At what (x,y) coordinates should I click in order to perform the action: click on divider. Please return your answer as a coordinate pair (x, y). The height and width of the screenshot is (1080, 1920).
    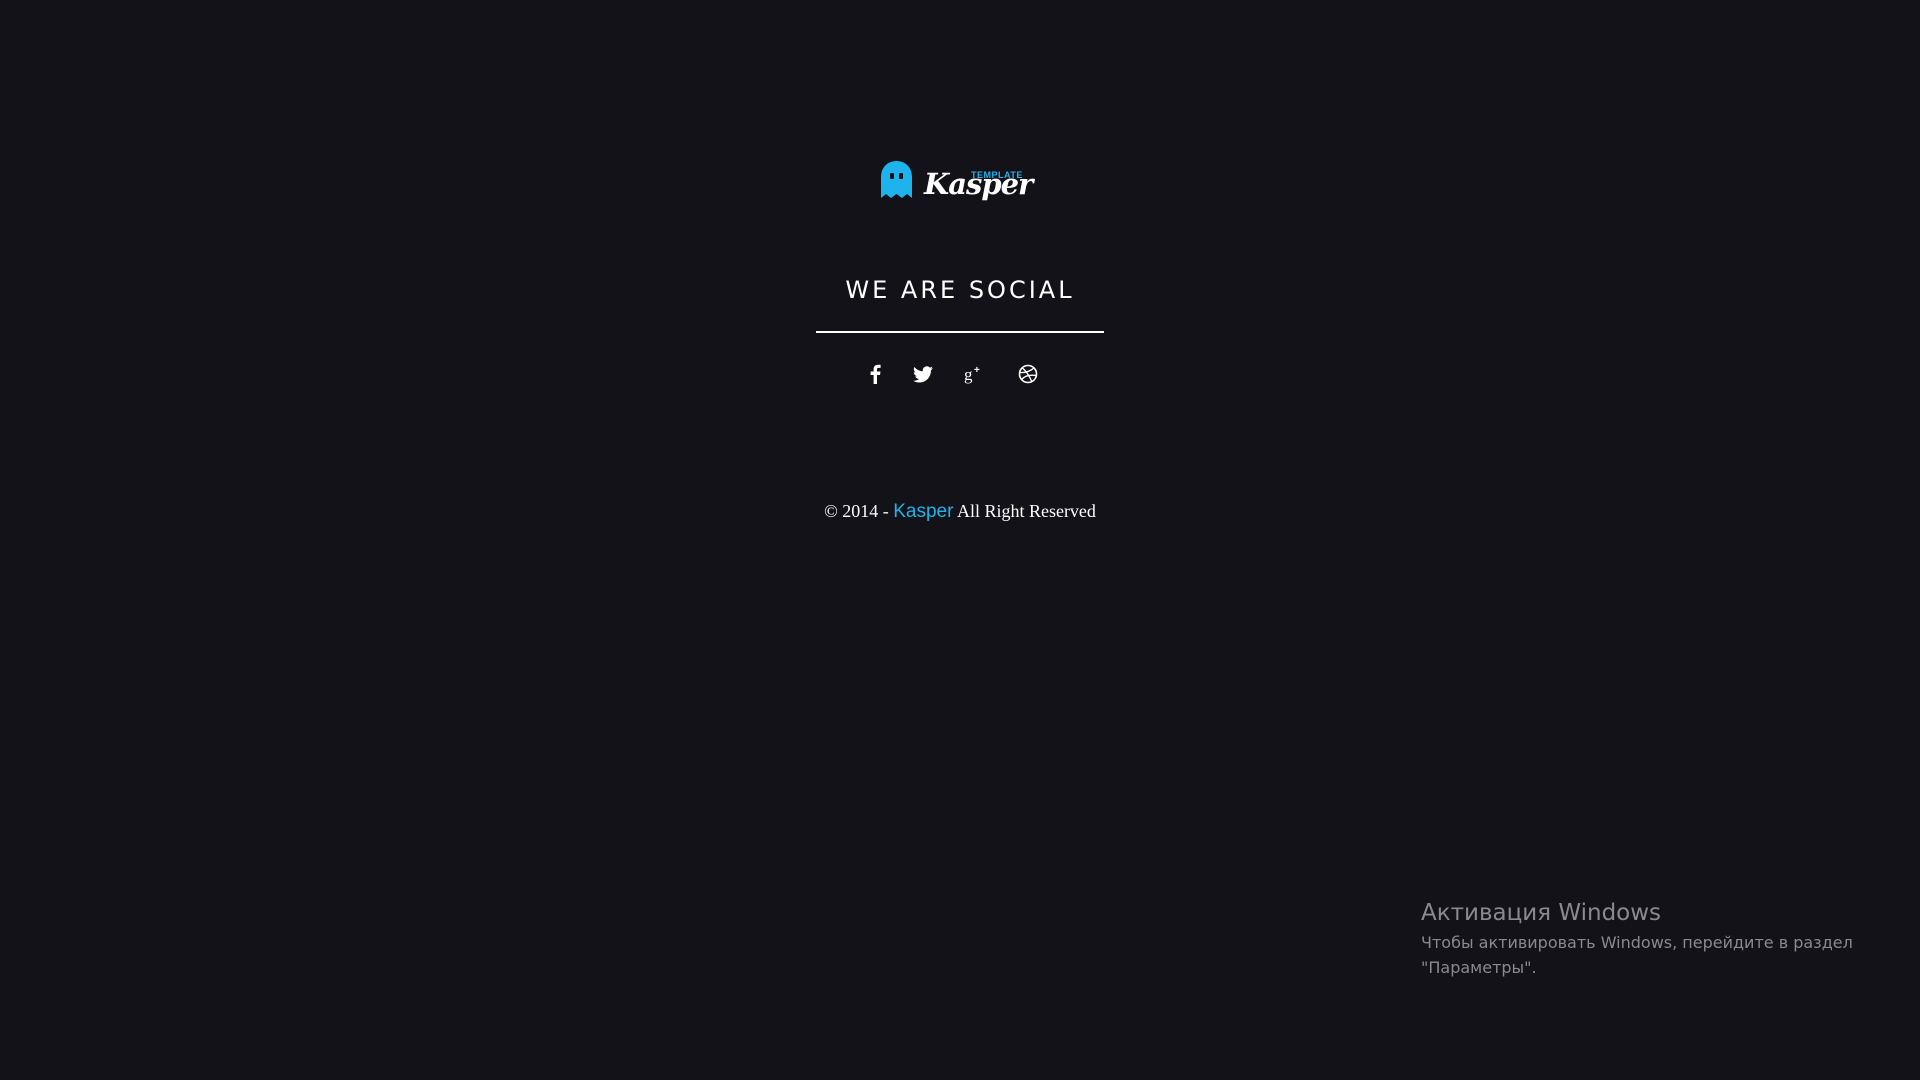
    Looking at the image, I should click on (960, 332).